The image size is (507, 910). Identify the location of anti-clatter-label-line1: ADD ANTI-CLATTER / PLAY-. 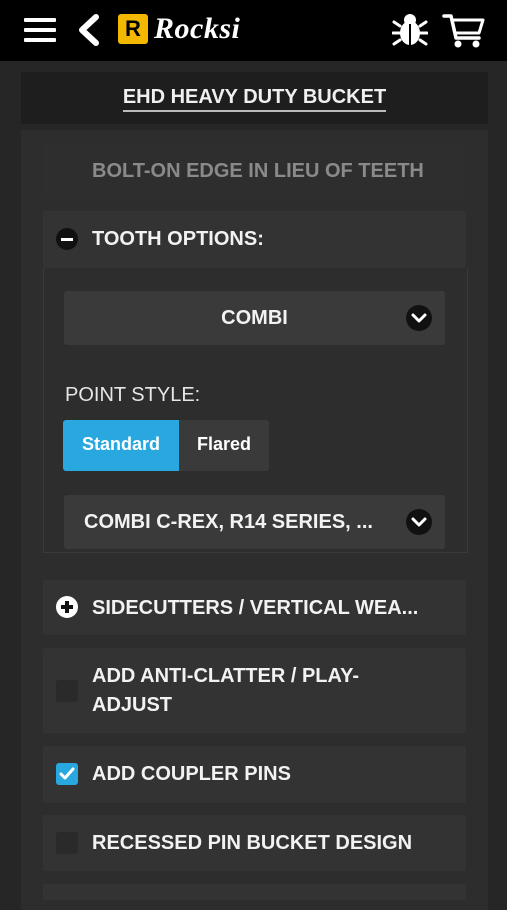
(226, 676).